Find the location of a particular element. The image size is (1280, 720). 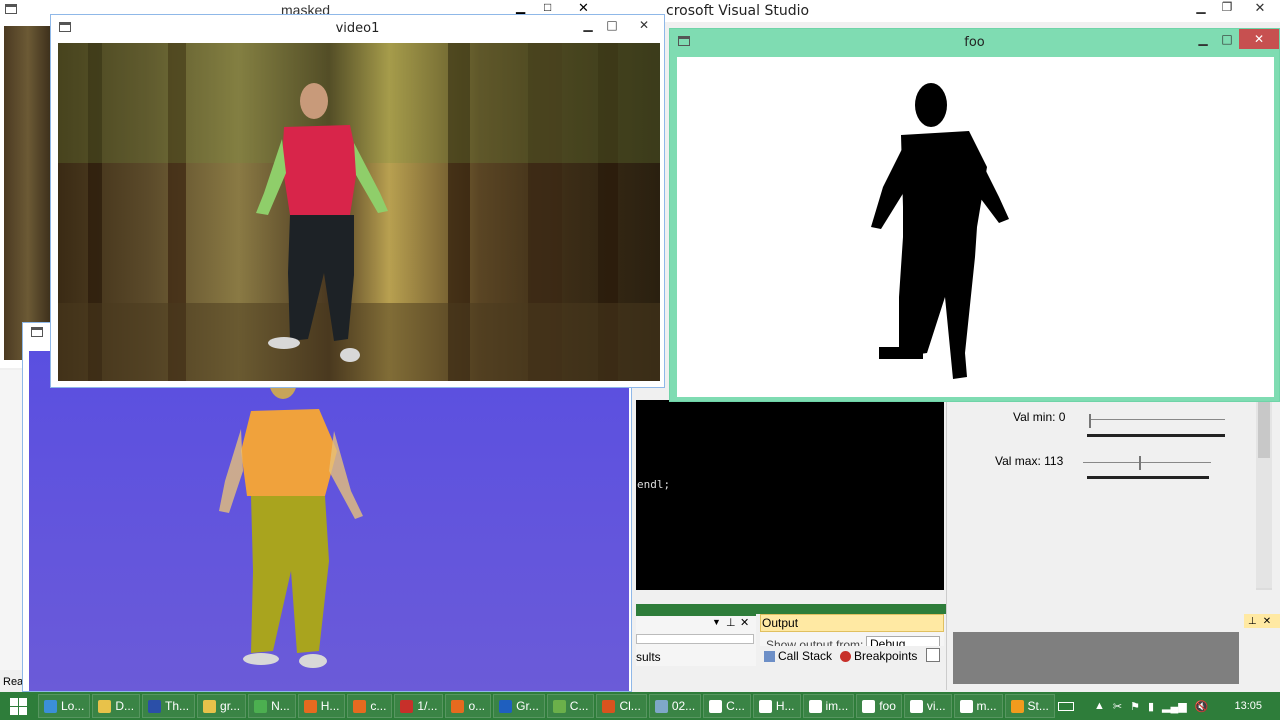

person-mask-silhouette is located at coordinates (940, 231).